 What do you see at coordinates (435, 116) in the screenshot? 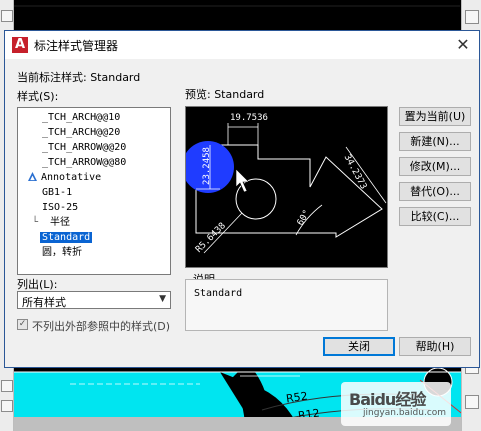
I see `set-current-button: 置为当前(U)` at bounding box center [435, 116].